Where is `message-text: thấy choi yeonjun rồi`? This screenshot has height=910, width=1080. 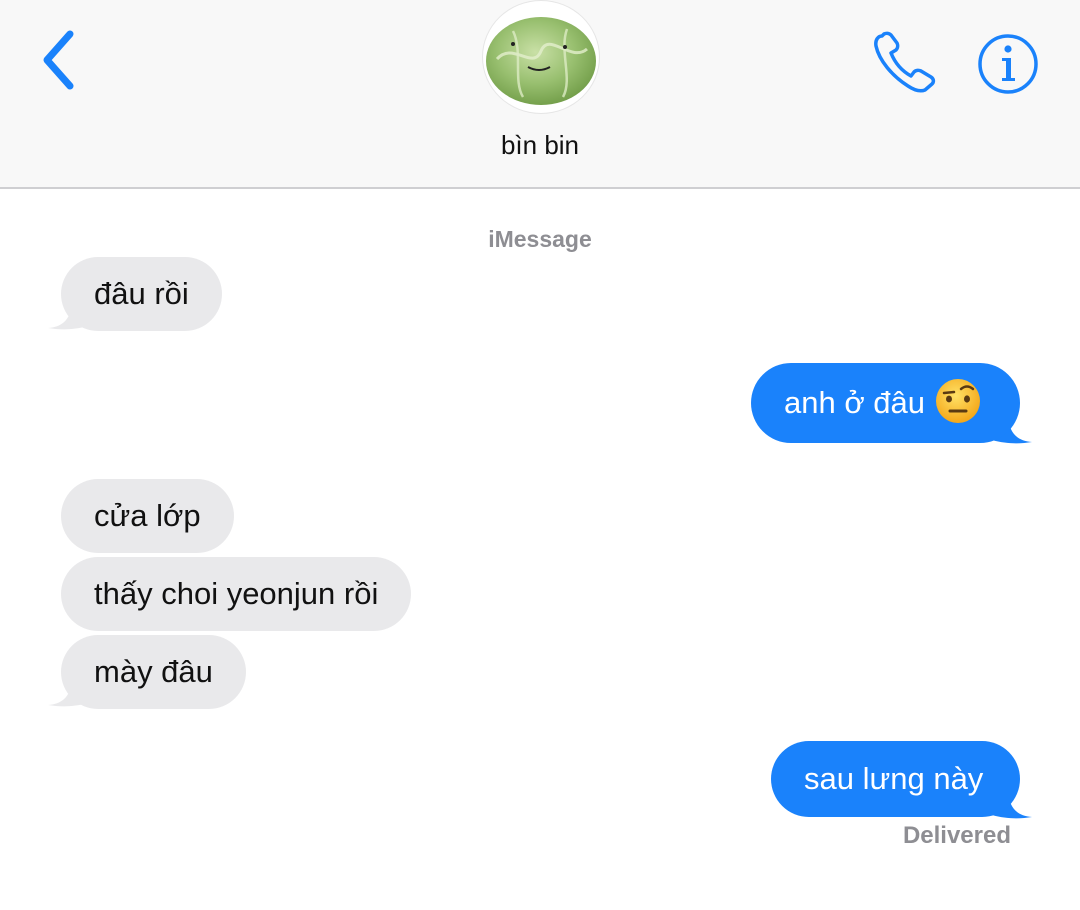
message-text: thấy choi yeonjun rồi is located at coordinates (236, 593).